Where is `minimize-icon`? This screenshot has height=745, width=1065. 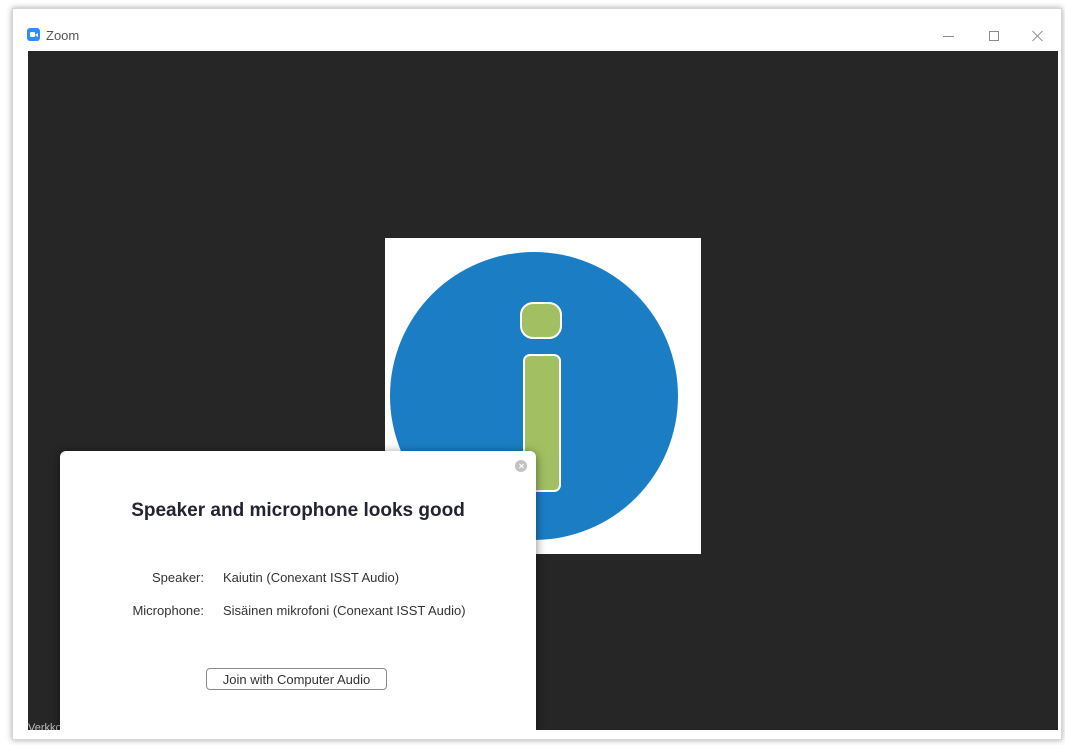
minimize-icon is located at coordinates (948, 36).